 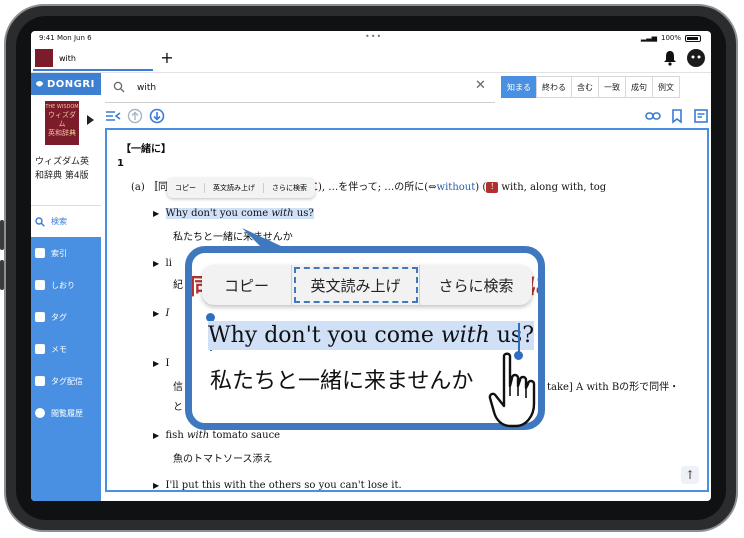 What do you see at coordinates (113, 116) in the screenshot?
I see `collapse-list-icon` at bounding box center [113, 116].